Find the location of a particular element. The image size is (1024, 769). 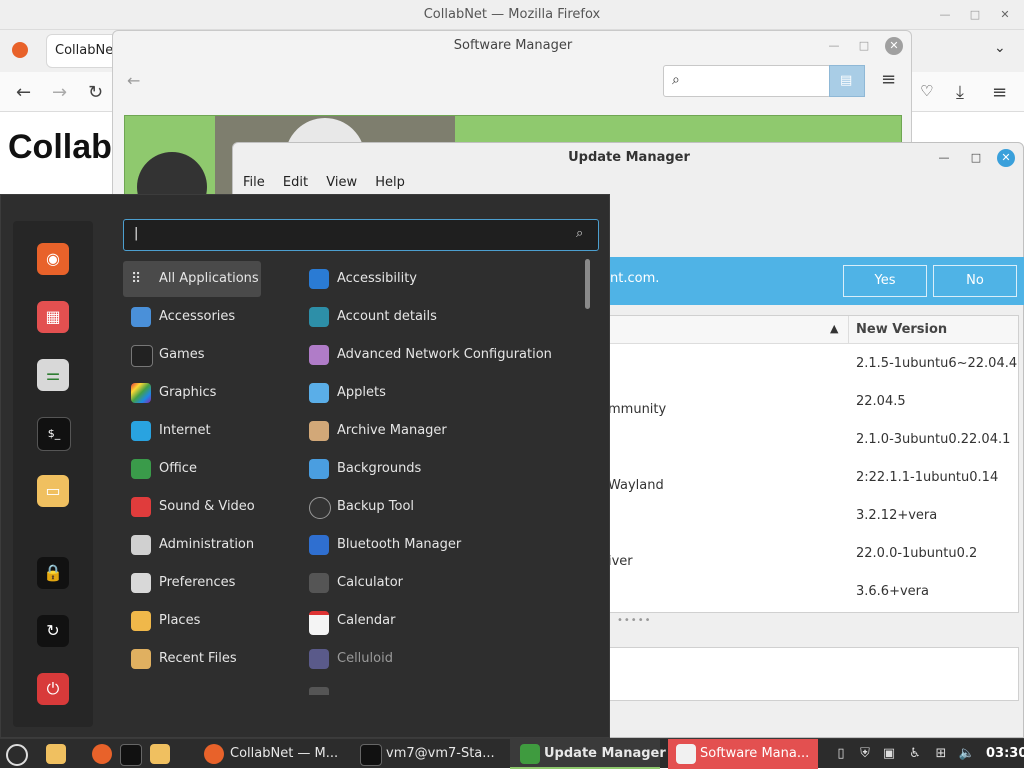

app-applets: Applets is located at coordinates (441, 393).